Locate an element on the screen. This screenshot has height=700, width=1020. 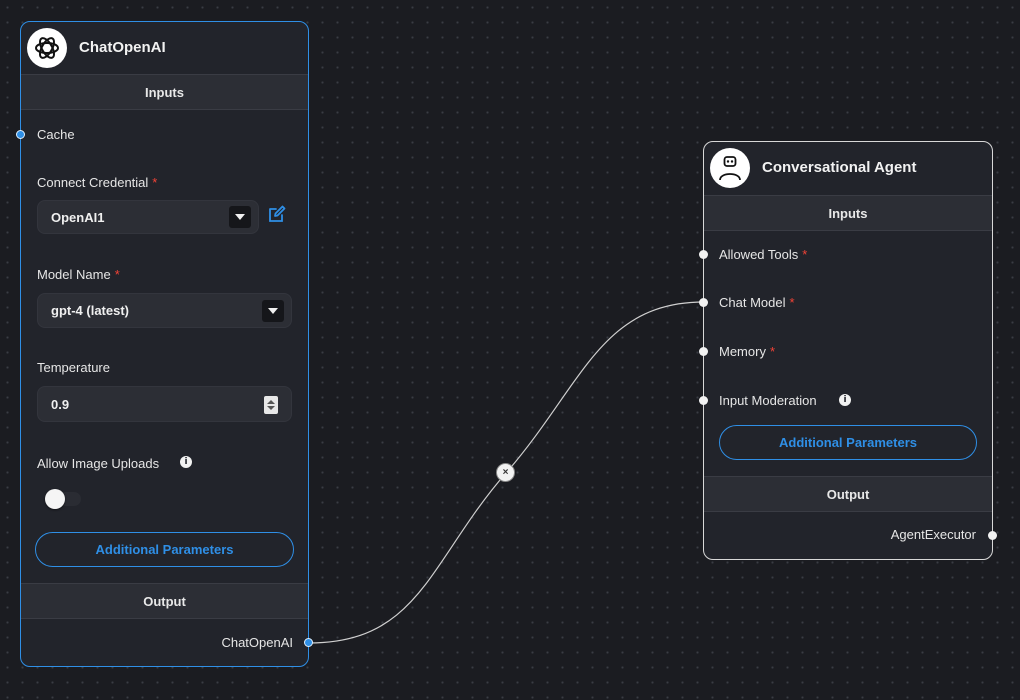
output-name: AgentExecutor is located at coordinates (933, 534).